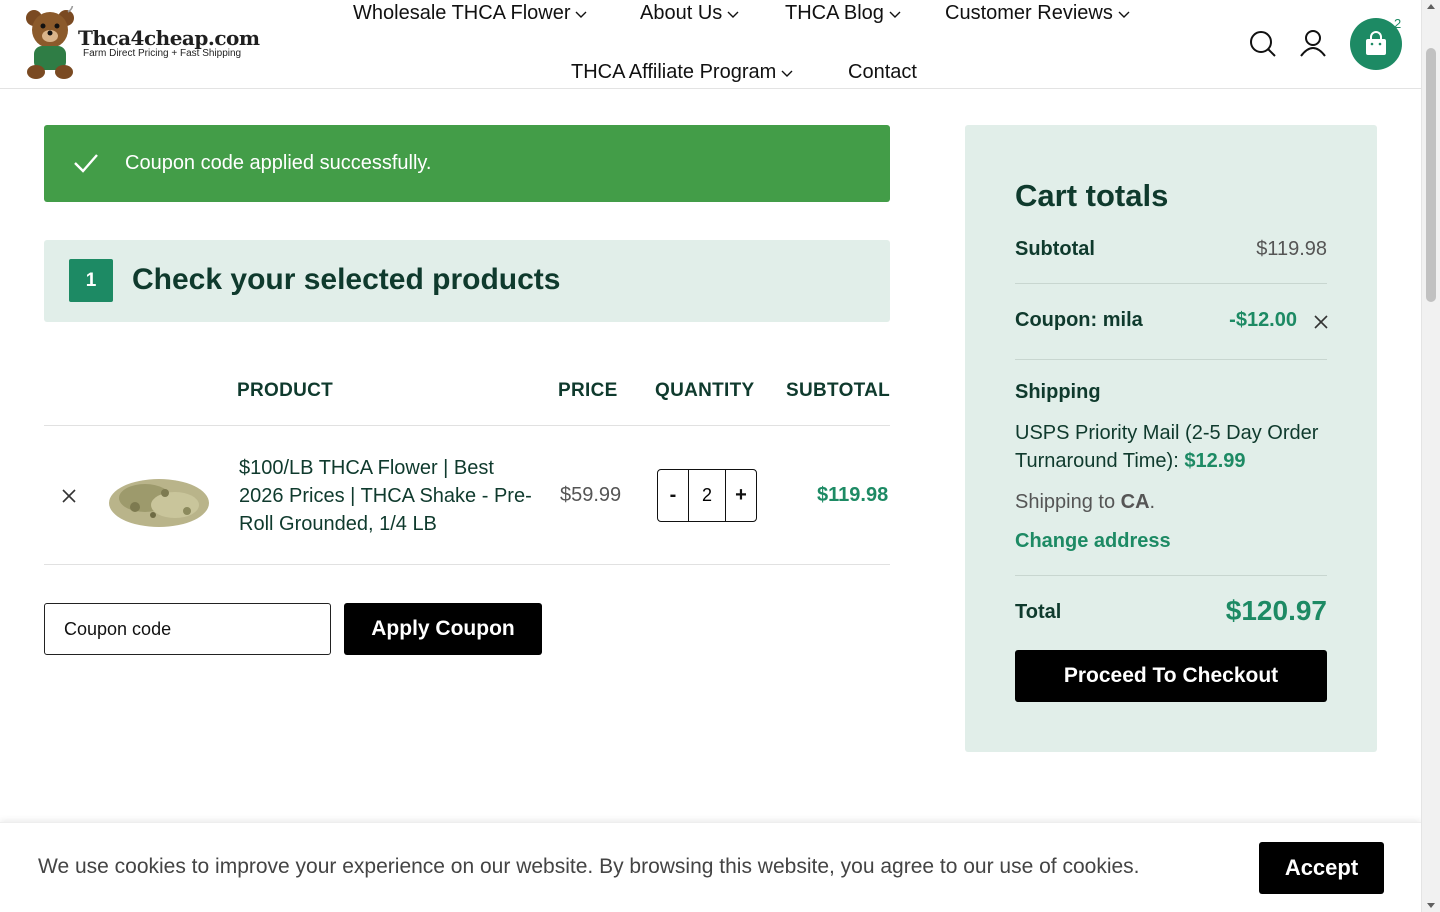 The image size is (1440, 912). What do you see at coordinates (834, 13) in the screenshot?
I see `nav-label: THCA Blog` at bounding box center [834, 13].